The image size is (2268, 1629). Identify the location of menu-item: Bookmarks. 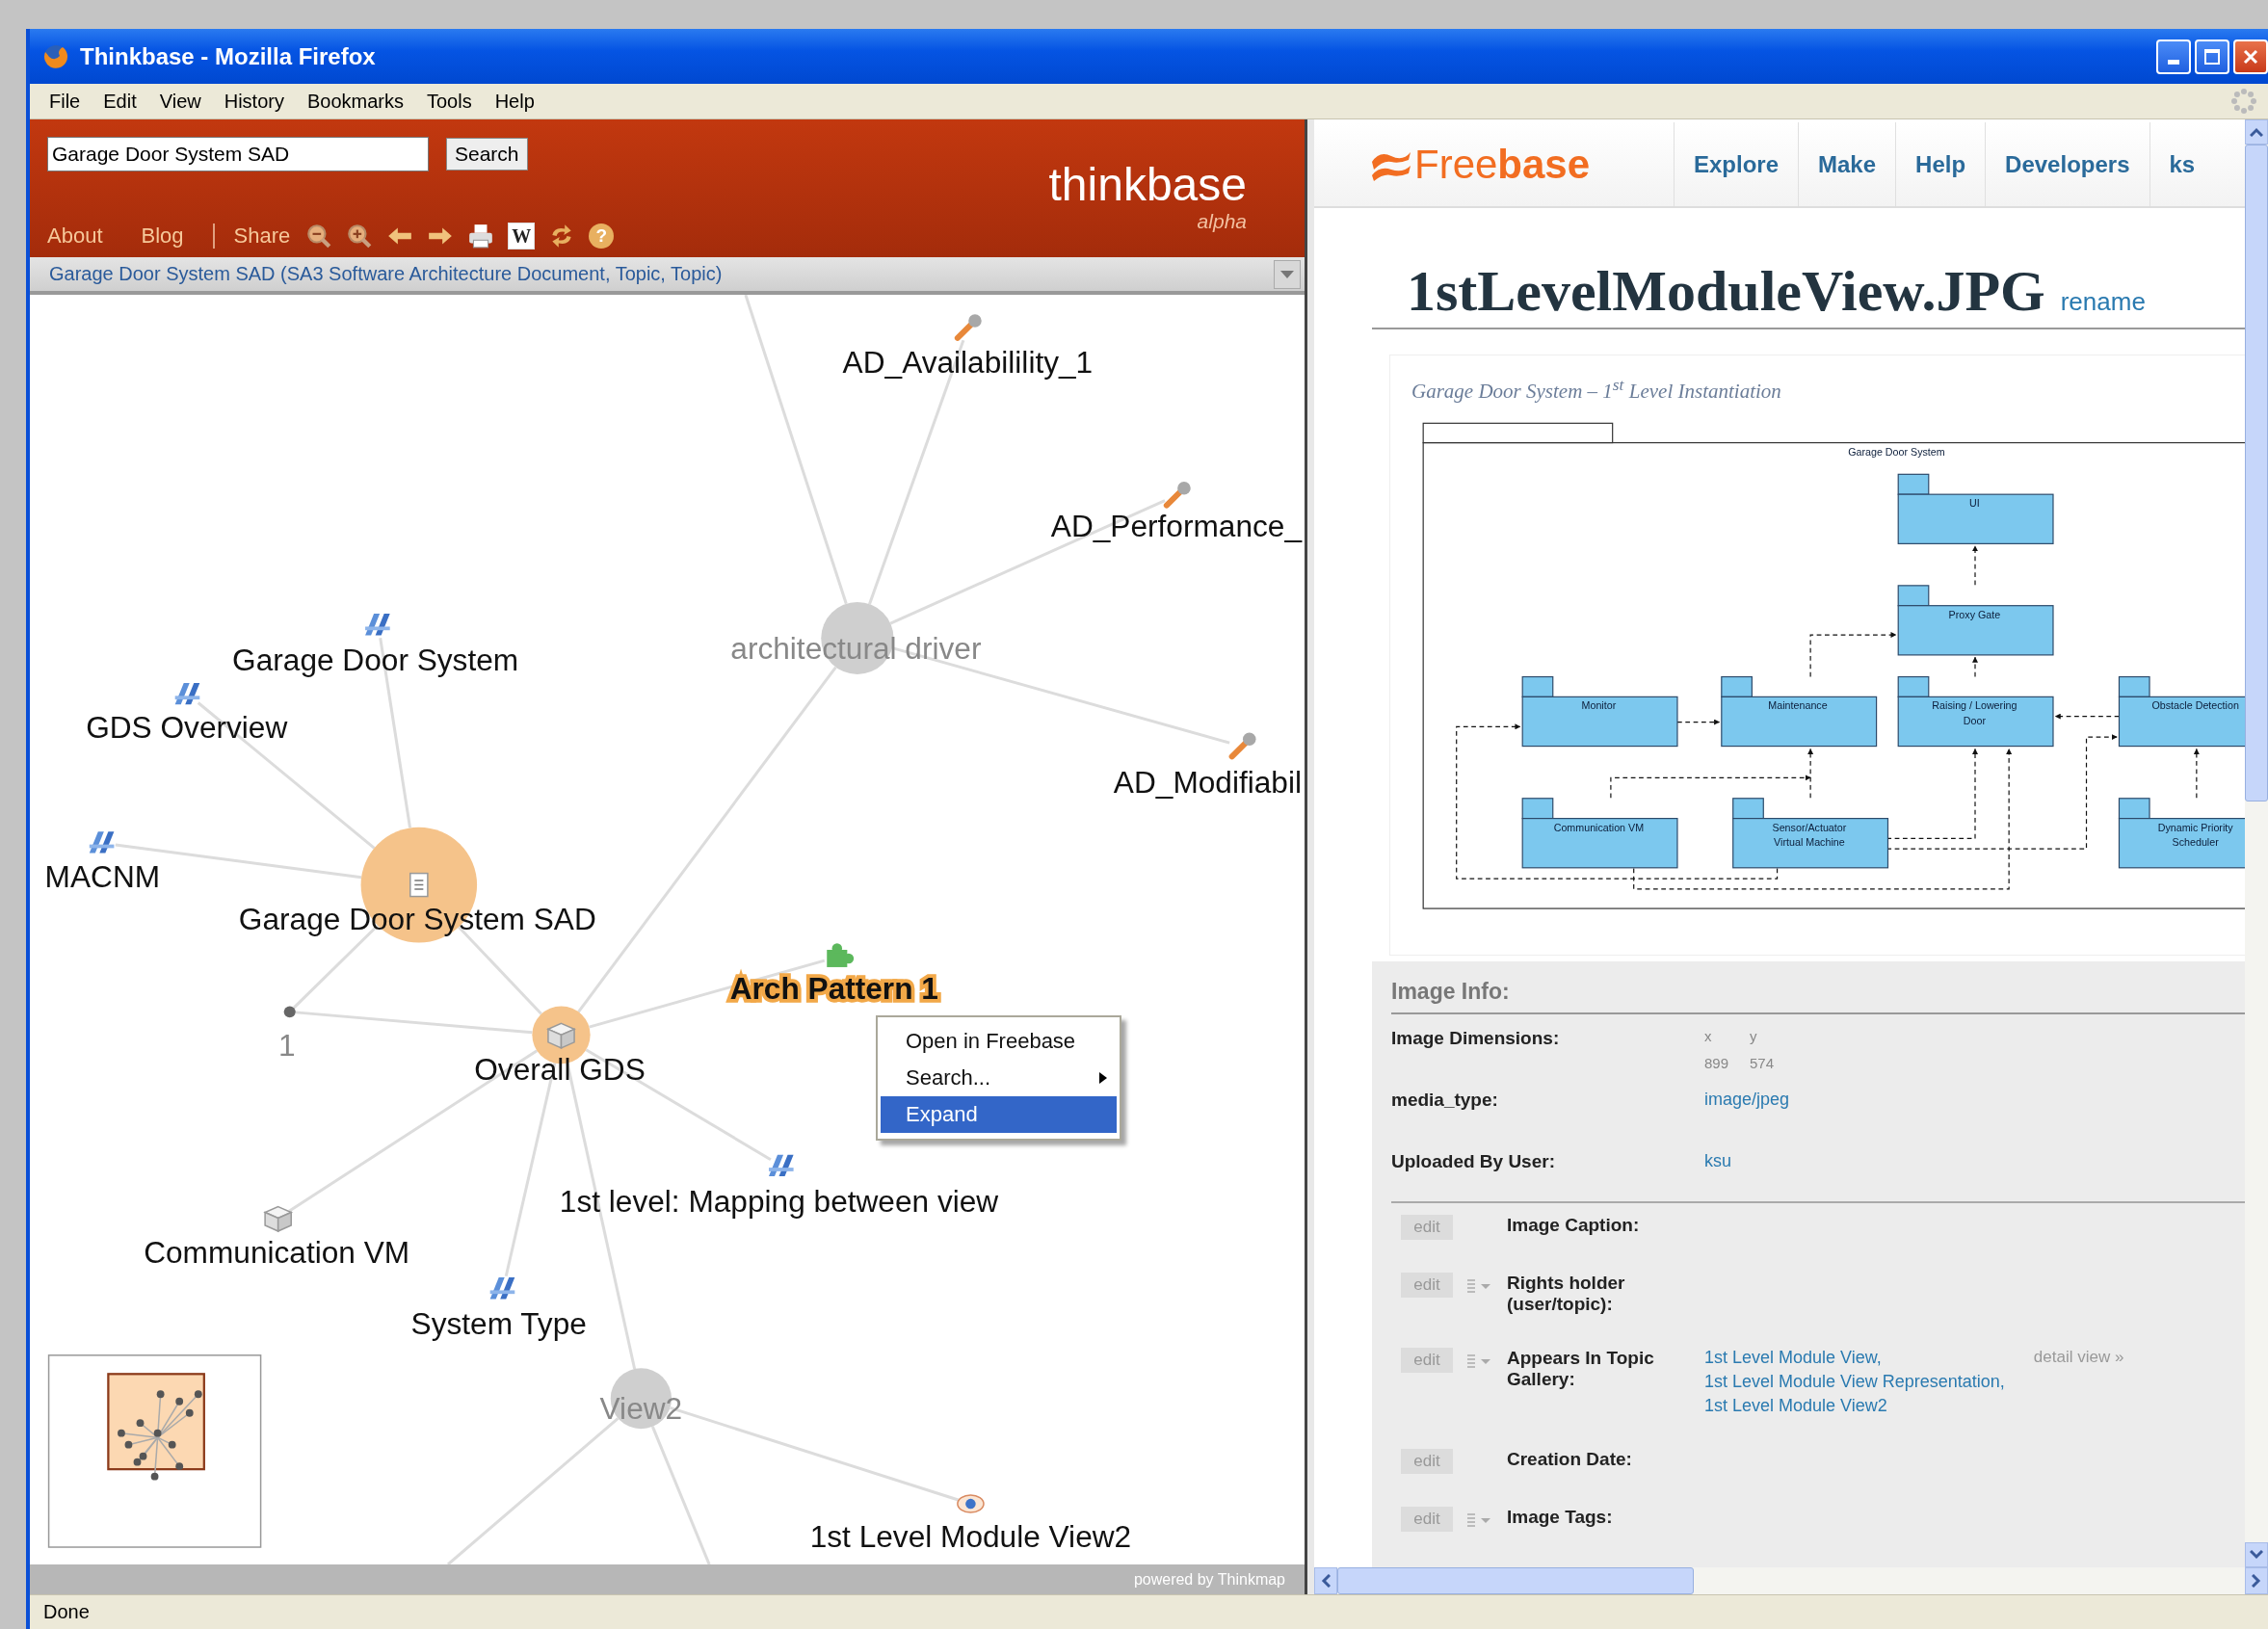
(355, 101).